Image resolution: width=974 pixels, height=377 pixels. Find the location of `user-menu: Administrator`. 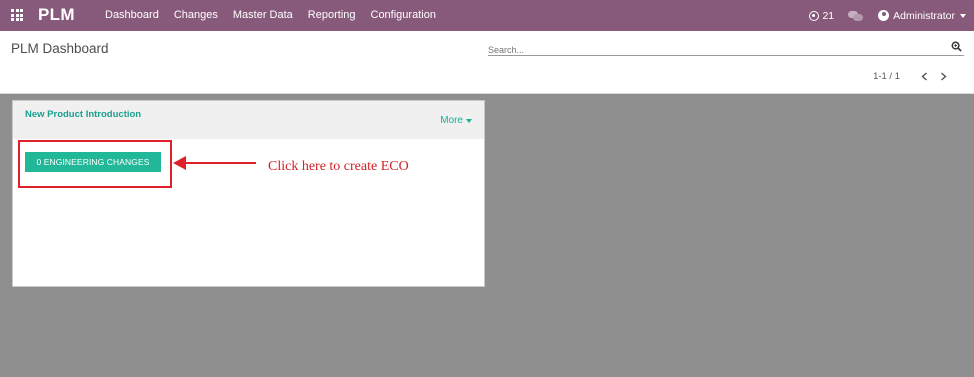

user-menu: Administrator is located at coordinates (922, 16).